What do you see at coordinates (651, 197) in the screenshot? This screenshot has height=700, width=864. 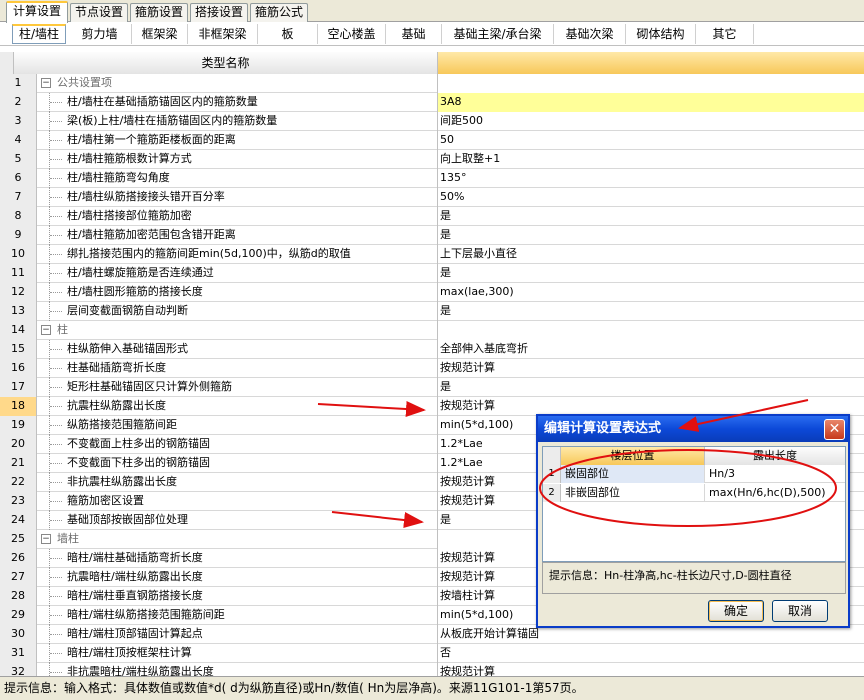 I see `setting-value-cell: 50%` at bounding box center [651, 197].